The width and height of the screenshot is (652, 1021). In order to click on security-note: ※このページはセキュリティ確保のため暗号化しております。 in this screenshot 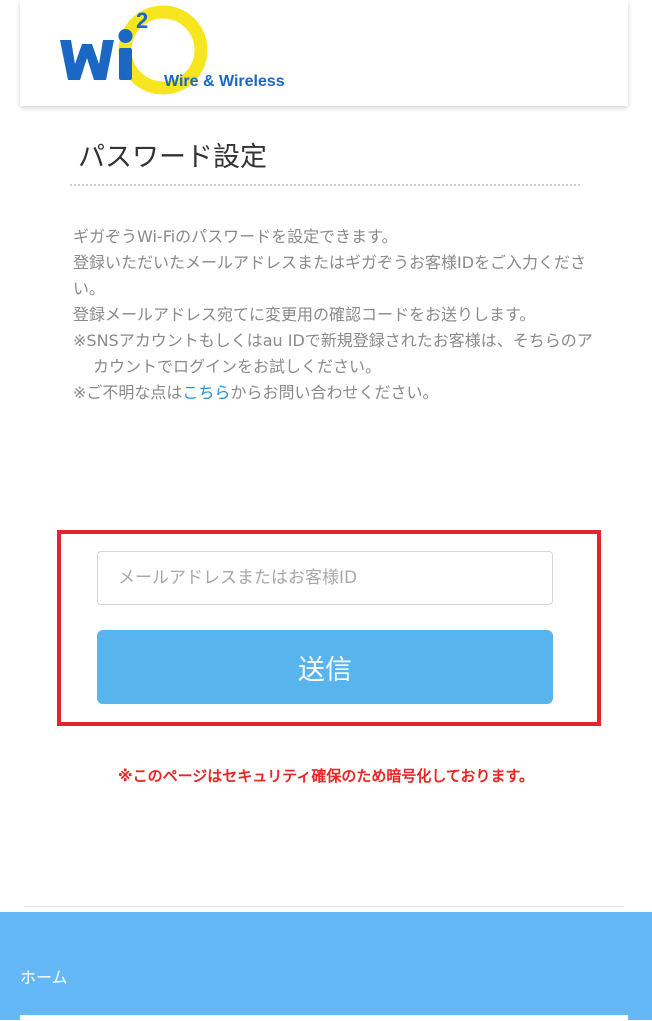, I will do `click(326, 776)`.